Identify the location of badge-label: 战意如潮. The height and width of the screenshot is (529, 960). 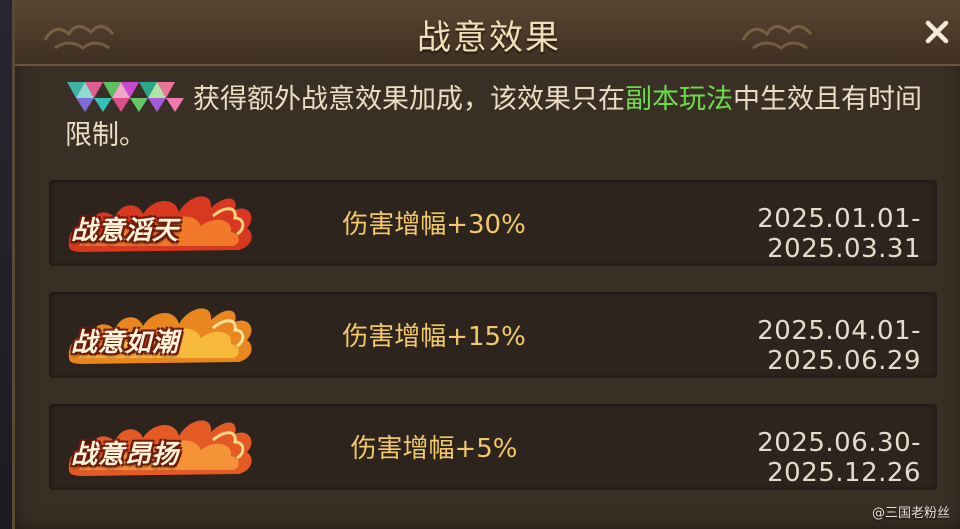
(125, 343).